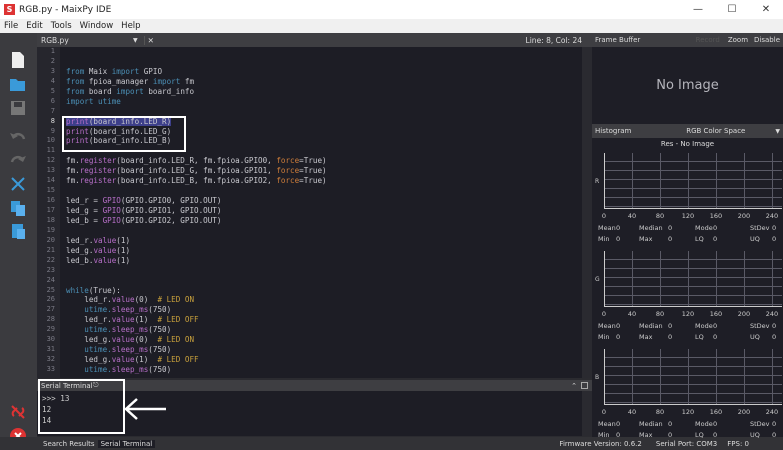  What do you see at coordinates (766, 9) in the screenshot?
I see `close-window-button: ✕` at bounding box center [766, 9].